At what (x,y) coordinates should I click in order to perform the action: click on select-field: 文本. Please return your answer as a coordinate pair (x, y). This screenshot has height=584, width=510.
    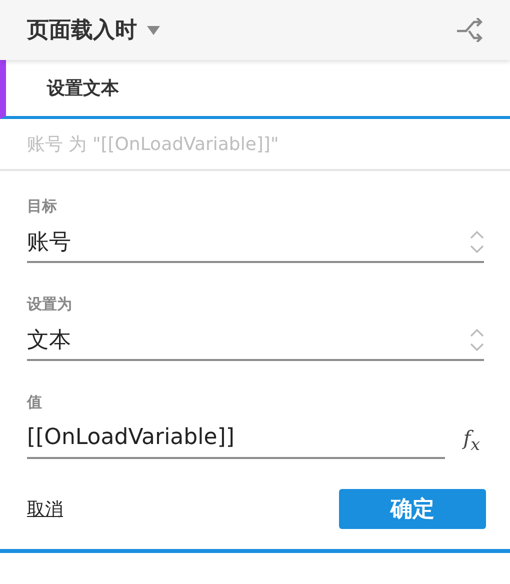
    Looking at the image, I should click on (255, 342).